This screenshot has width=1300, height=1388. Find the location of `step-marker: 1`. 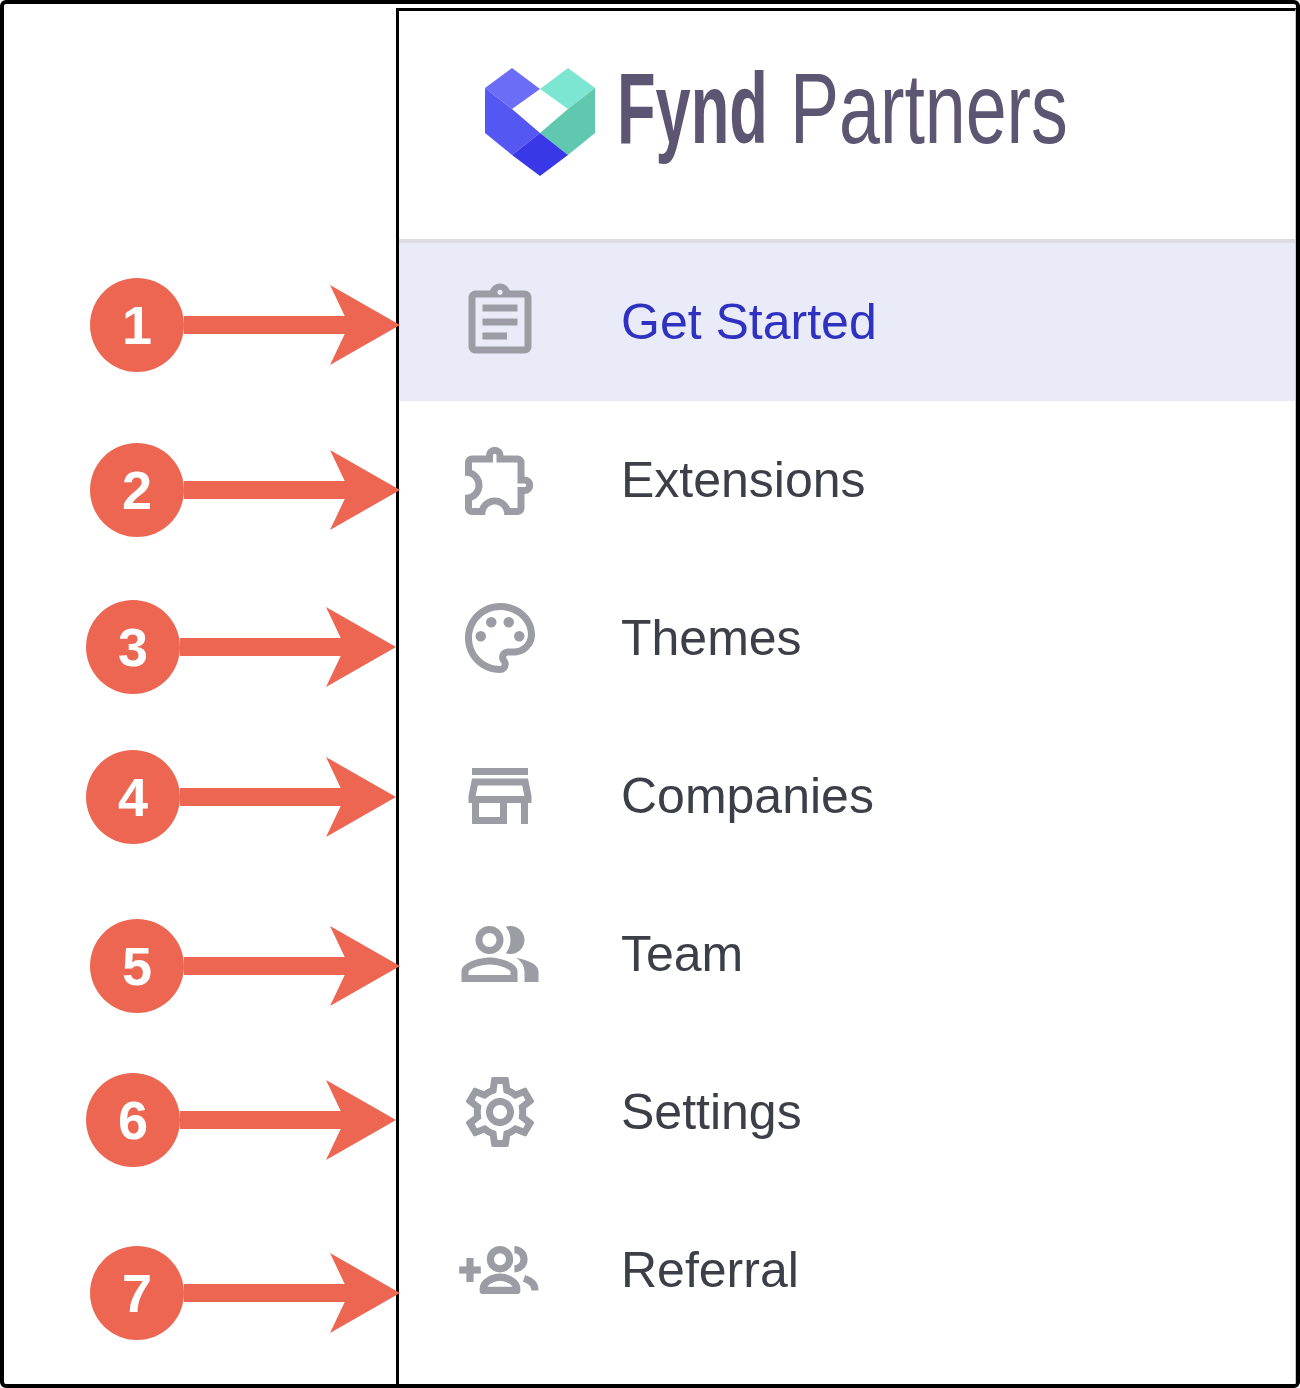

step-marker: 1 is located at coordinates (137, 325).